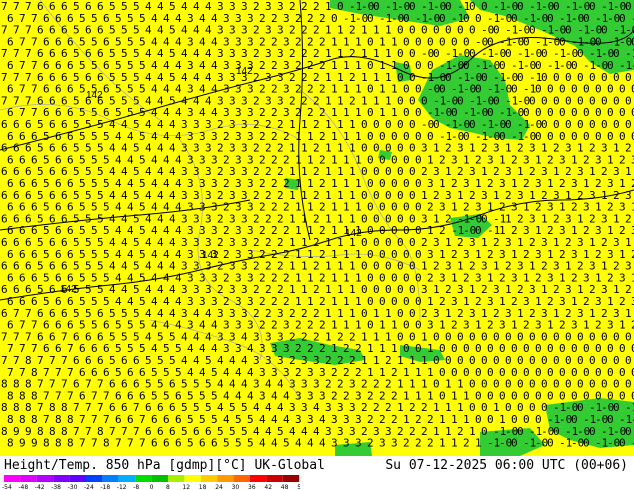 This screenshot has height=490, width=634. Describe the element at coordinates (203, 487) in the screenshot. I see `colorbar-label: 18` at that location.